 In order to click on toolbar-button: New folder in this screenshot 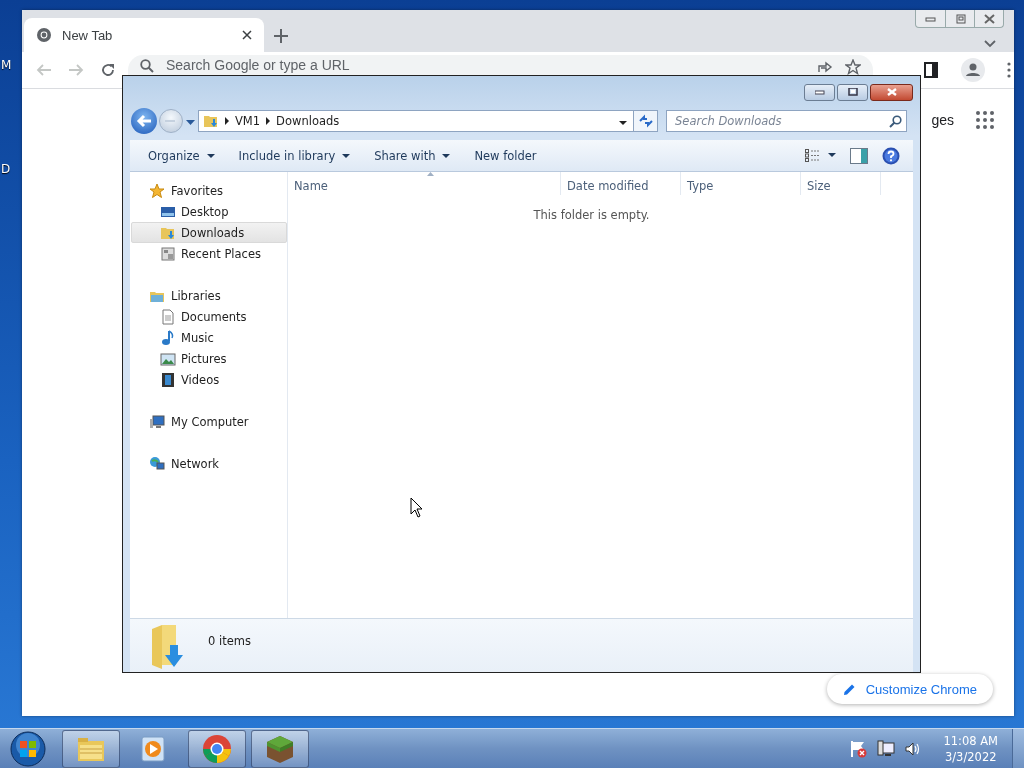, I will do `click(505, 155)`.